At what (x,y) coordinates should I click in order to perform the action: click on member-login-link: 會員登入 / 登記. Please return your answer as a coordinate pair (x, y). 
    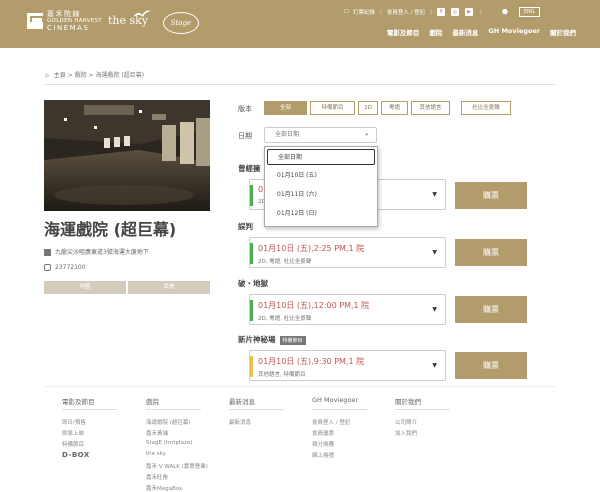
    Looking at the image, I should click on (406, 12).